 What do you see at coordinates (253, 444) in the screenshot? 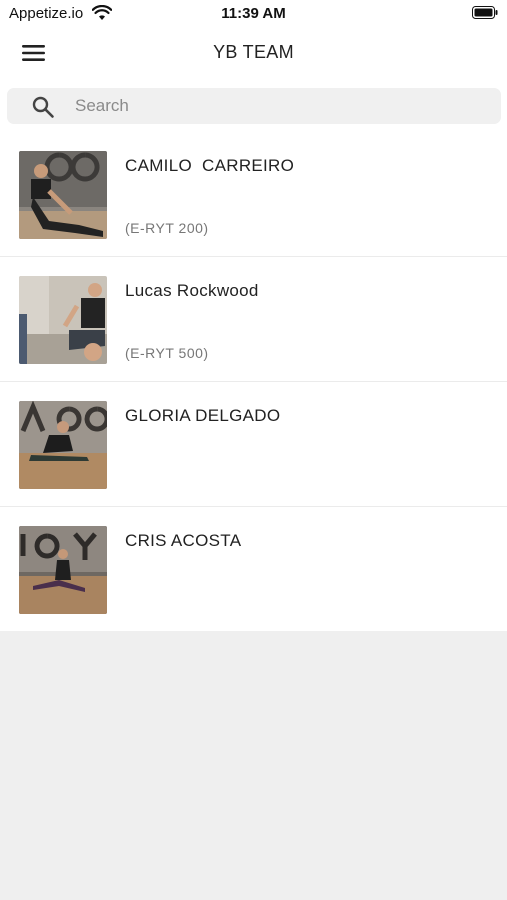
I see `team-member-row: GLORIA DELGADO` at bounding box center [253, 444].